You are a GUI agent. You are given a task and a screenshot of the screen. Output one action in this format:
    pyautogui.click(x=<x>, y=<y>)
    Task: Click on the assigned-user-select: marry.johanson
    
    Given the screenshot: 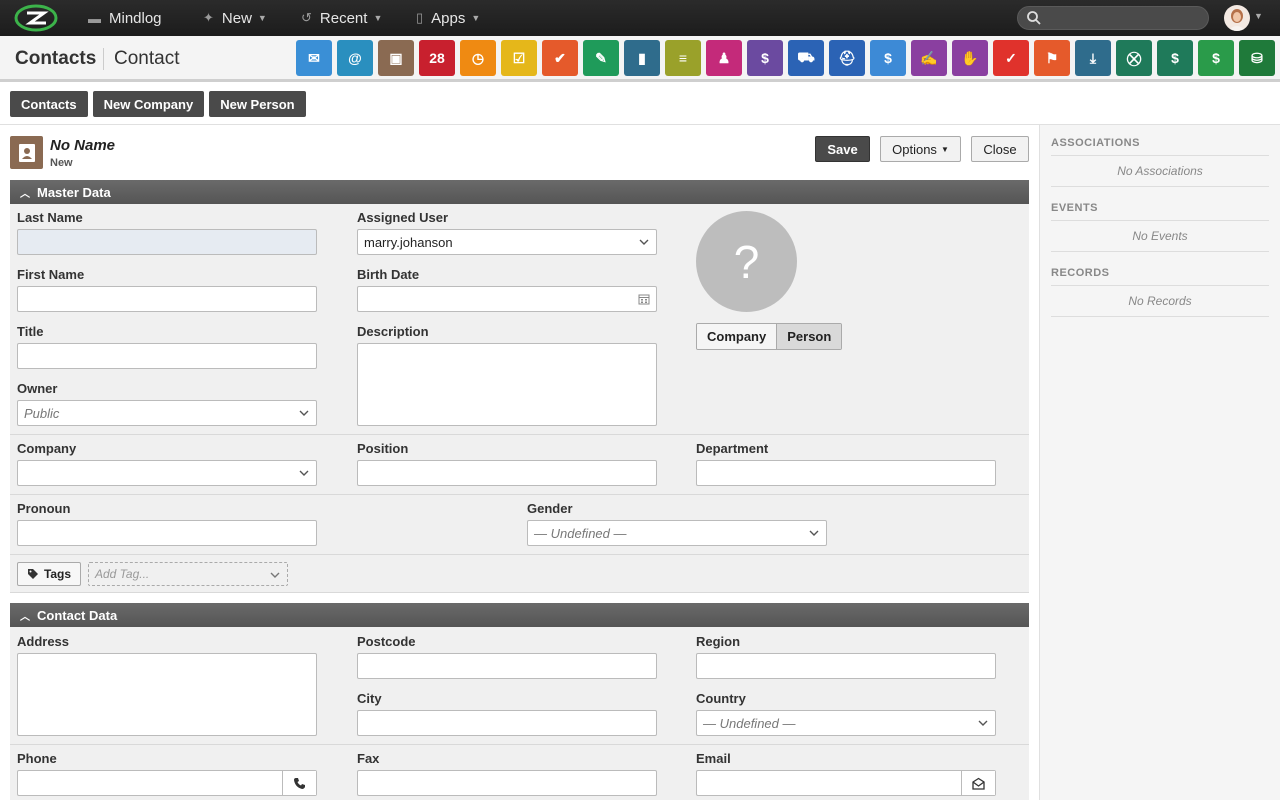 What is the action you would take?
    pyautogui.click(x=507, y=242)
    